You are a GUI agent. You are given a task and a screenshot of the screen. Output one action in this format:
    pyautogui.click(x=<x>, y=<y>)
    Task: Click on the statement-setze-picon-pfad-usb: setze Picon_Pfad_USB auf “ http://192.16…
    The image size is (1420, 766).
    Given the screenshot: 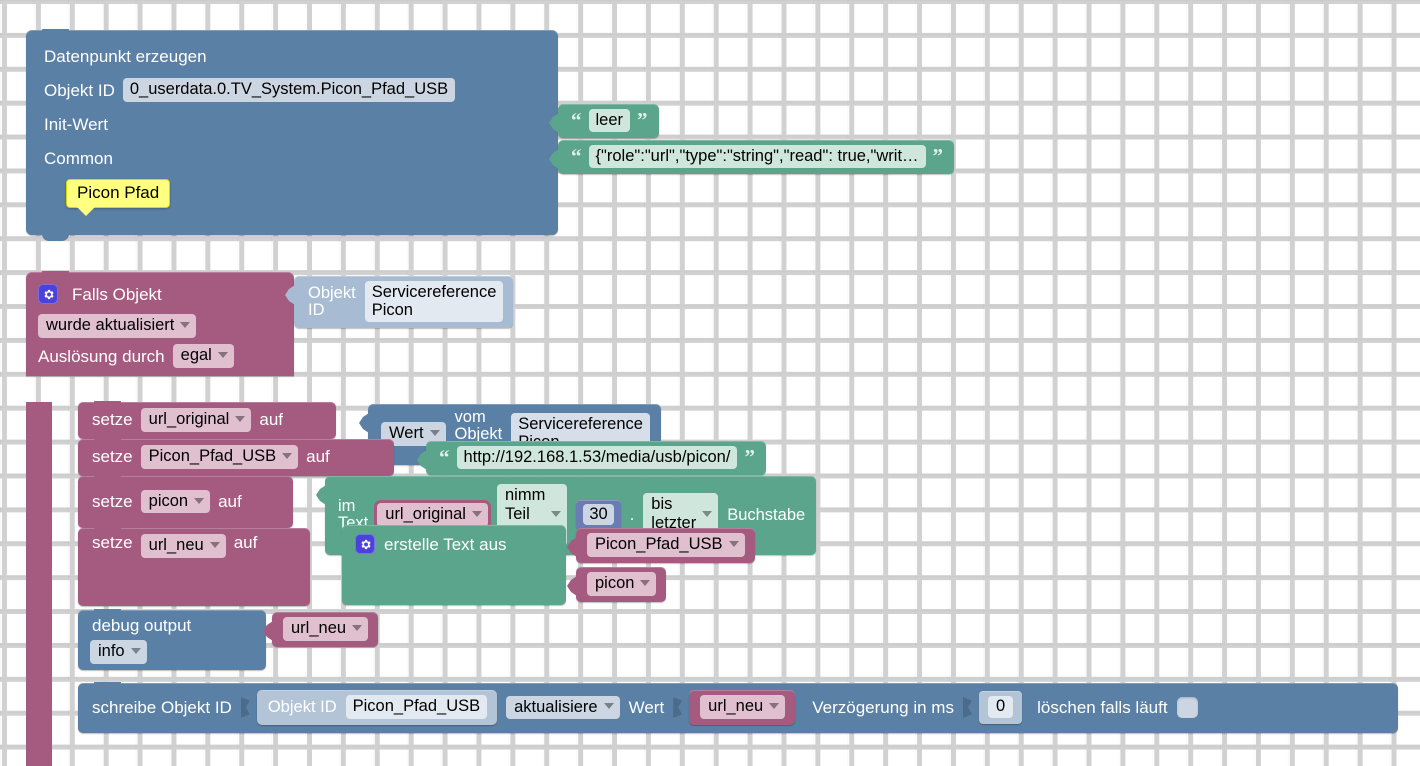 What is the action you would take?
    pyautogui.click(x=422, y=457)
    